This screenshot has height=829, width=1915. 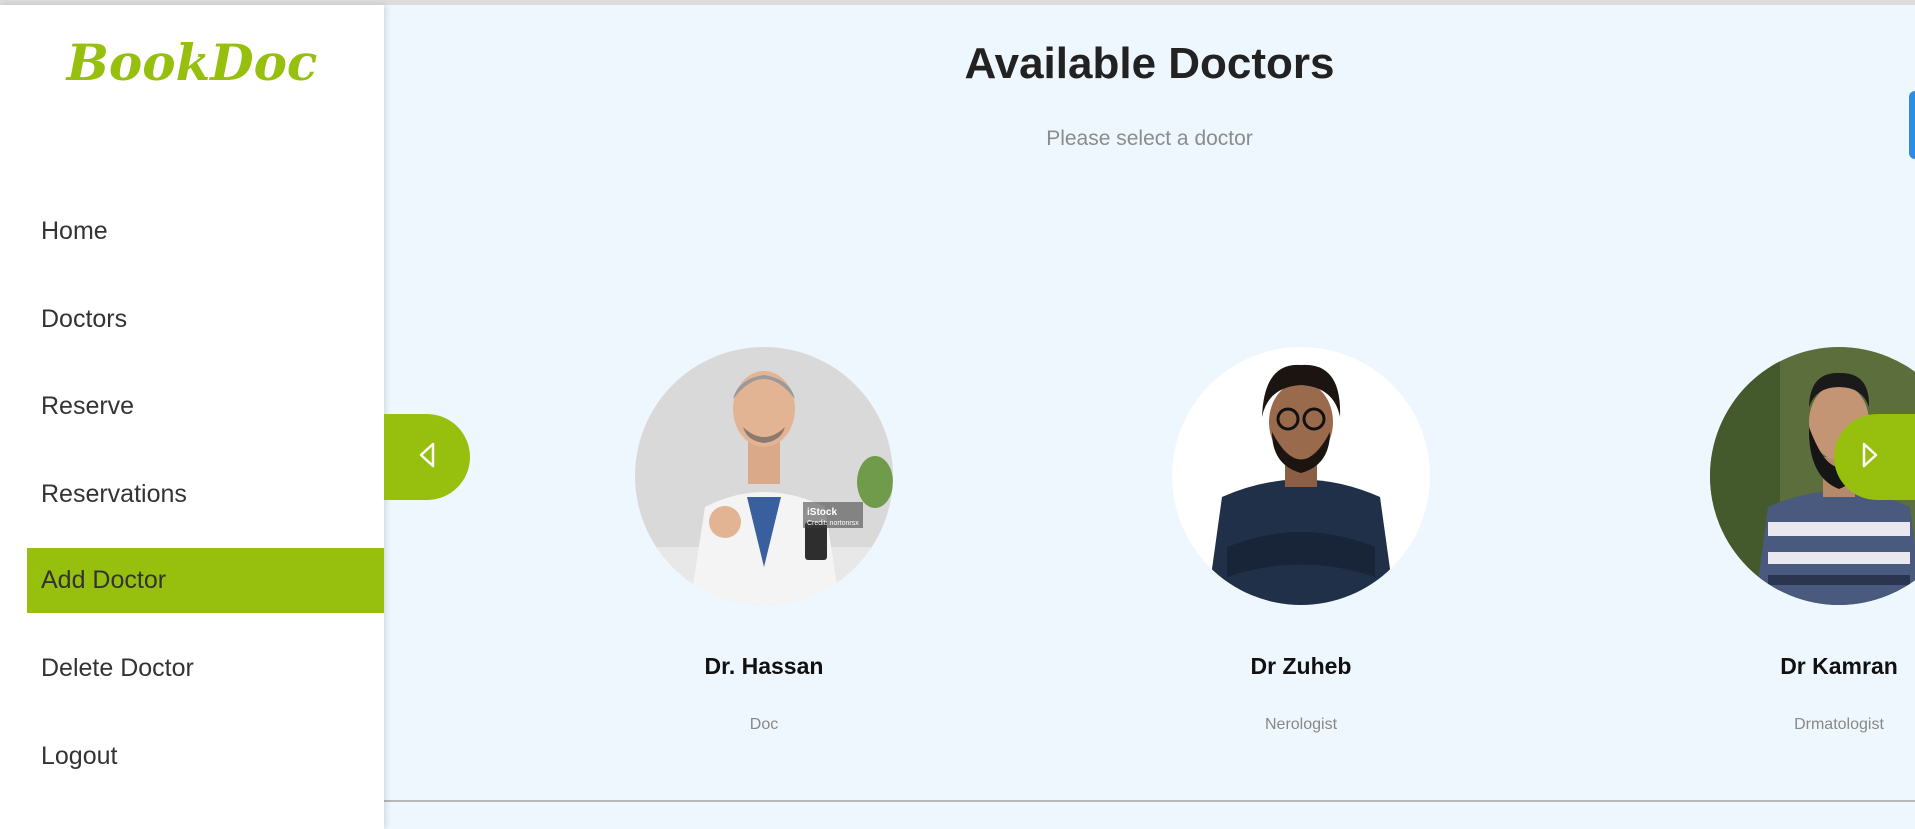 I want to click on doctor-photo: iStock Credit: nortonrsx, so click(x=764, y=476).